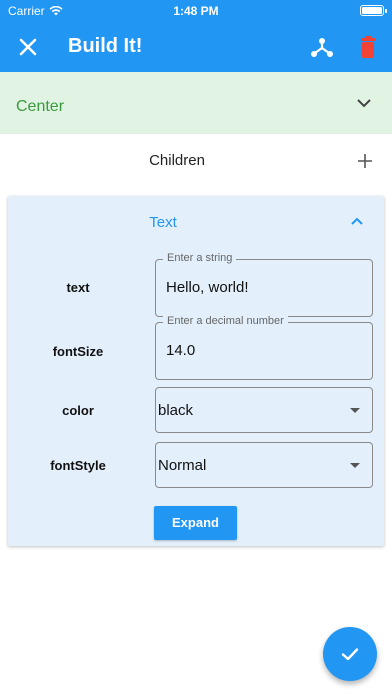  Describe the element at coordinates (264, 410) in the screenshot. I see `color-select: black` at that location.